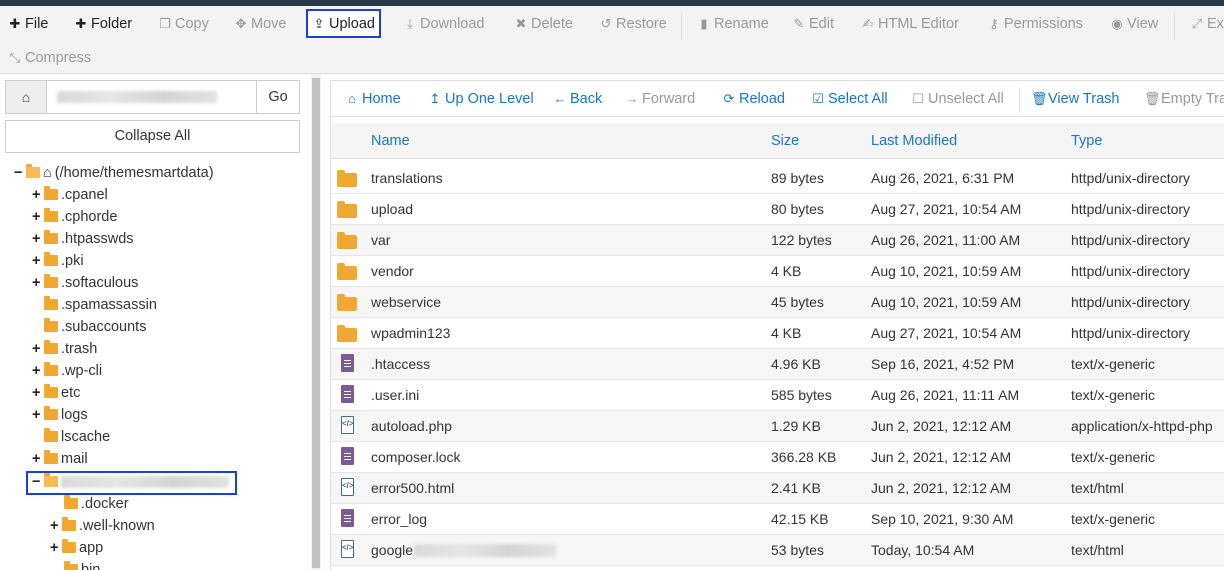 This screenshot has width=1224, height=570. What do you see at coordinates (914, 141) in the screenshot?
I see `column-header-modified: Last Modified` at bounding box center [914, 141].